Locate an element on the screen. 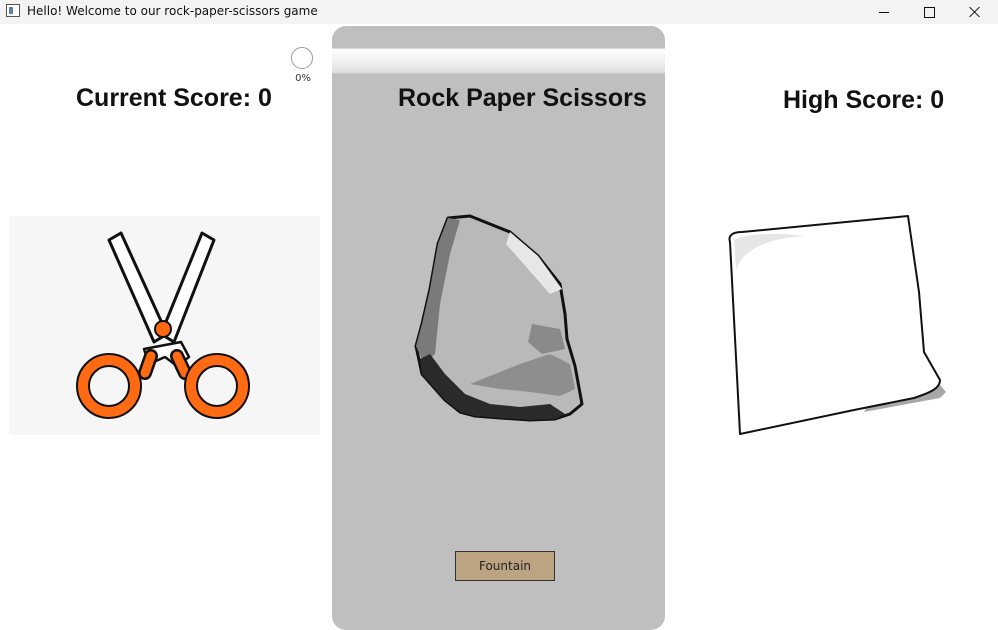 This screenshot has height=630, width=998. scissors-image is located at coordinates (163, 325).